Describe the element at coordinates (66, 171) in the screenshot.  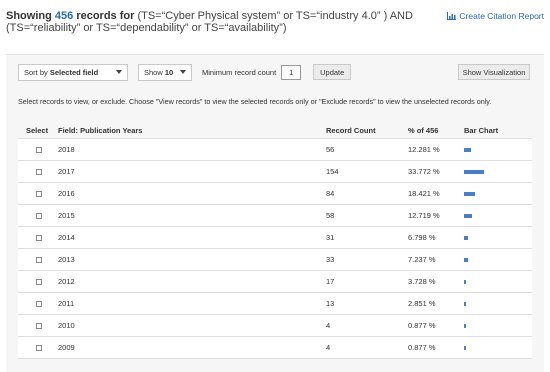
I see `row-year: 2017` at that location.